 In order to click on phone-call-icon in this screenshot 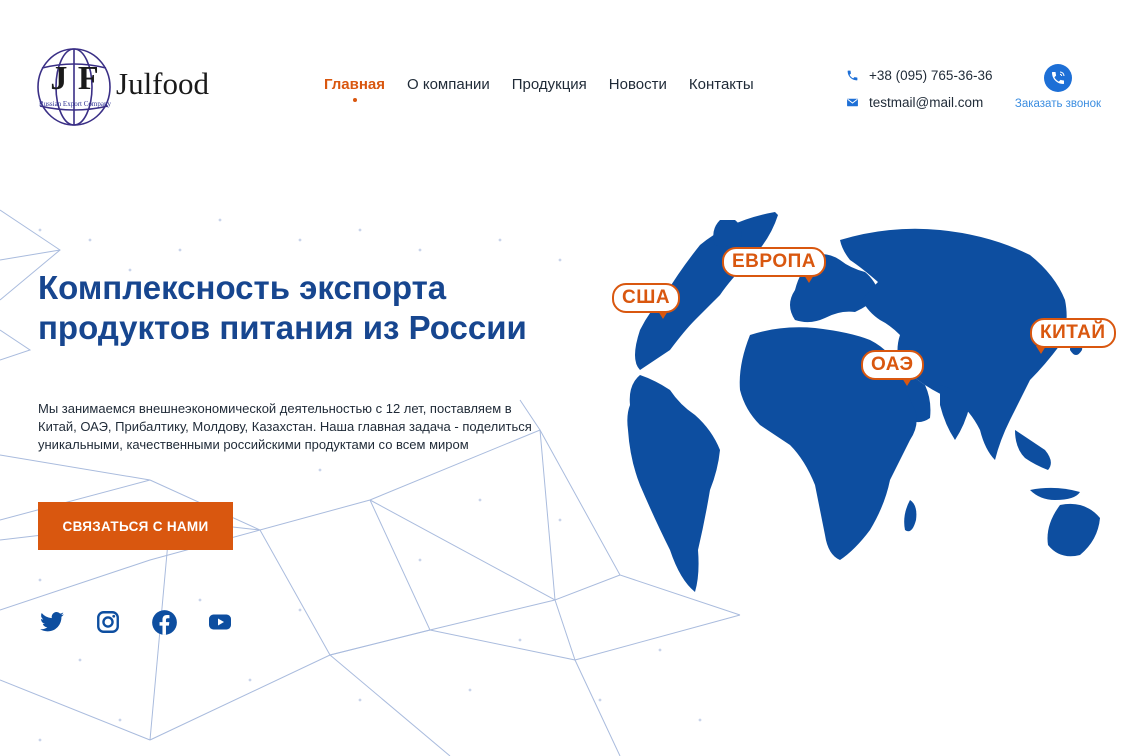, I will do `click(1058, 78)`.